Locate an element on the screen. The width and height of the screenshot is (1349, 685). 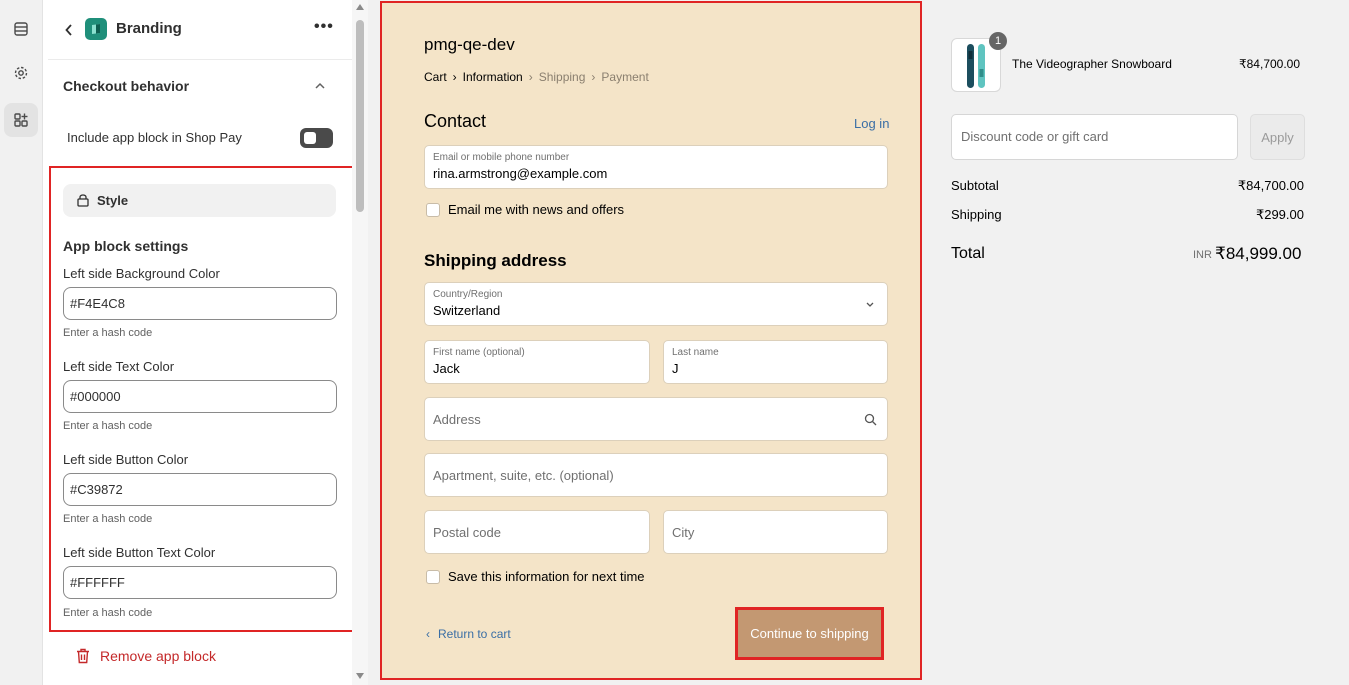
product-name: The Videographer Snowboard is located at coordinates (1092, 64).